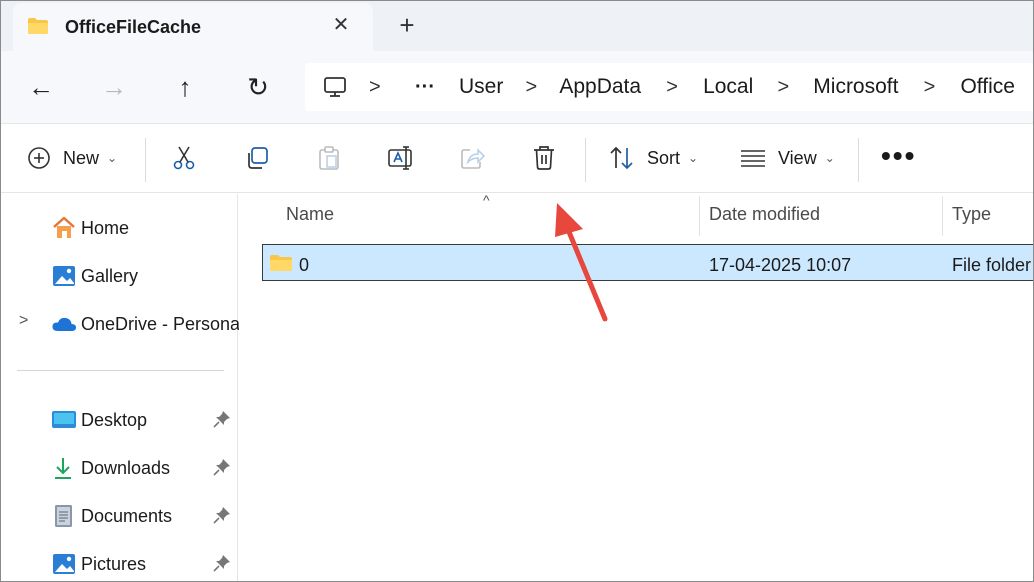 The image size is (1034, 582). What do you see at coordinates (133, 27) in the screenshot?
I see `tab-title: OfficeFileCache` at bounding box center [133, 27].